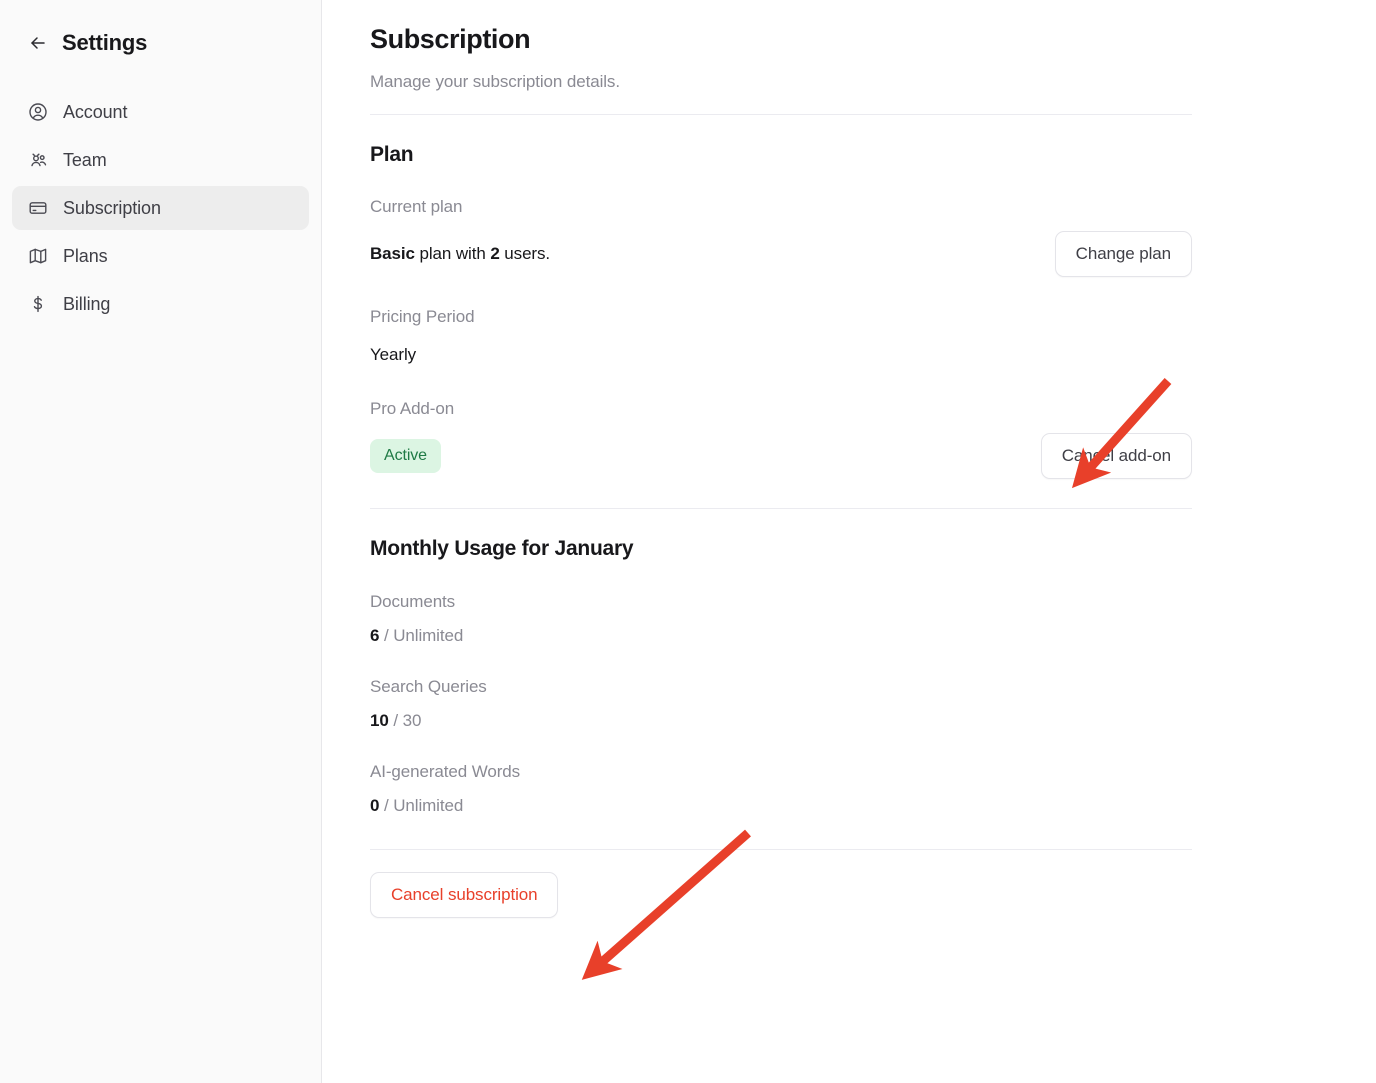 This screenshot has height=1083, width=1376. Describe the element at coordinates (38, 208) in the screenshot. I see `credit-card-icon` at that location.